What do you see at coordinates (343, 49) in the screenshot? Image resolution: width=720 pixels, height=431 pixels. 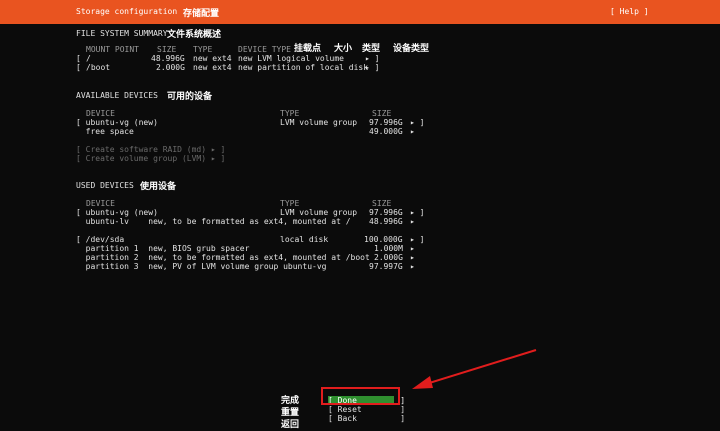 I see `fs-col-size-cn: 大小` at bounding box center [343, 49].